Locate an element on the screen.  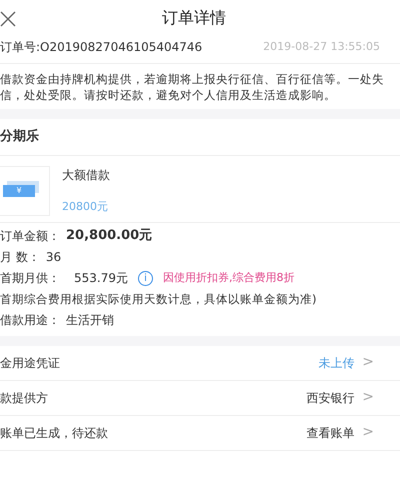
discount-note: 因使用折扣券,综合费用8折 is located at coordinates (228, 278).